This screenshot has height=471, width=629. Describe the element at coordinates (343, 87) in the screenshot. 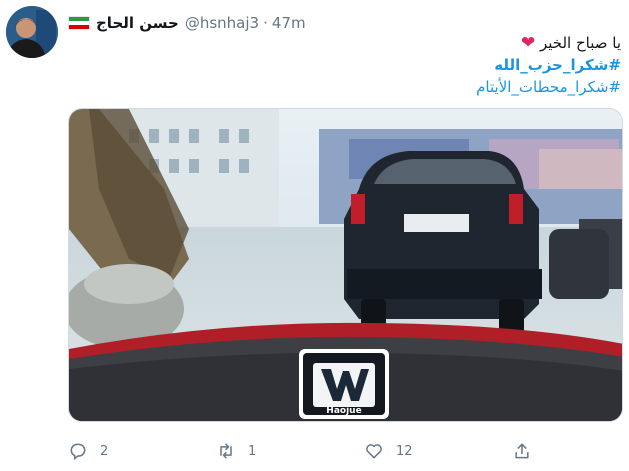

I see `hashtag-stations: #شكرا_محطات_الأيتام` at that location.